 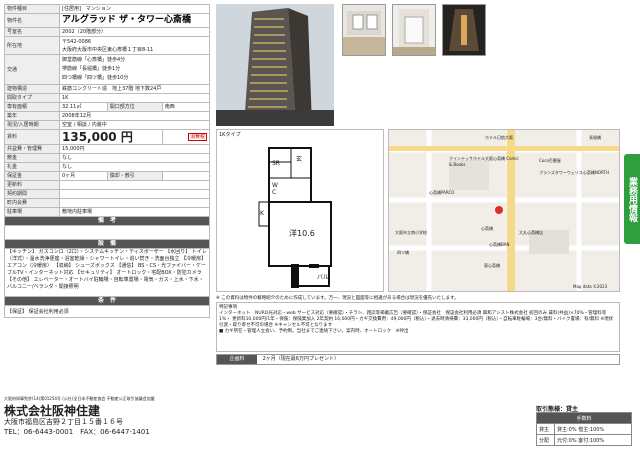 What do you see at coordinates (83, 107) in the screenshot?
I see `area-value: 32.11㎡` at bounding box center [83, 107].